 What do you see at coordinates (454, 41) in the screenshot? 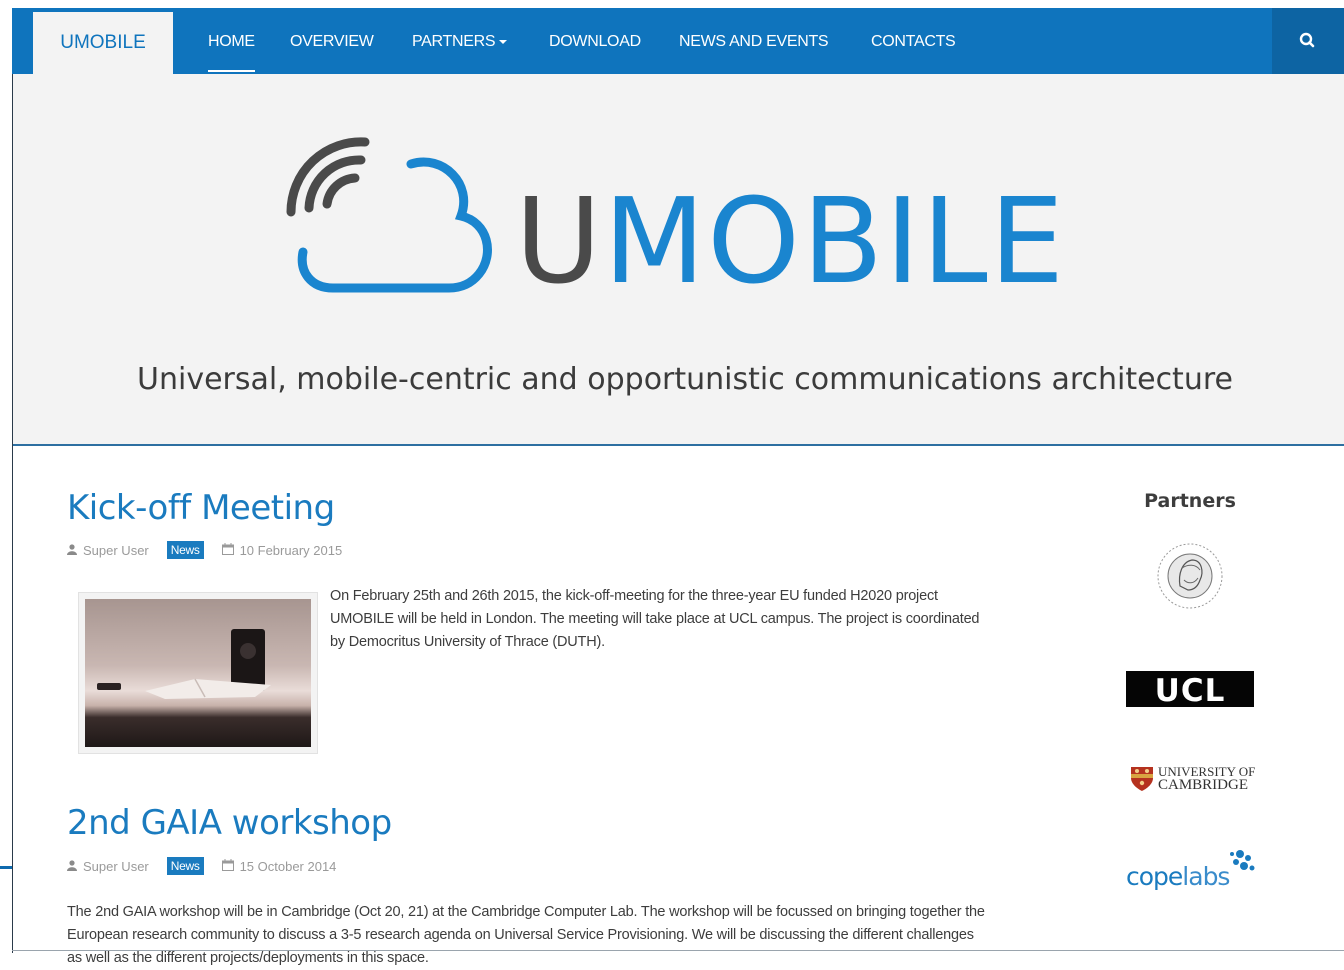
I see `nav-partners-label: PARTNERS` at bounding box center [454, 41].